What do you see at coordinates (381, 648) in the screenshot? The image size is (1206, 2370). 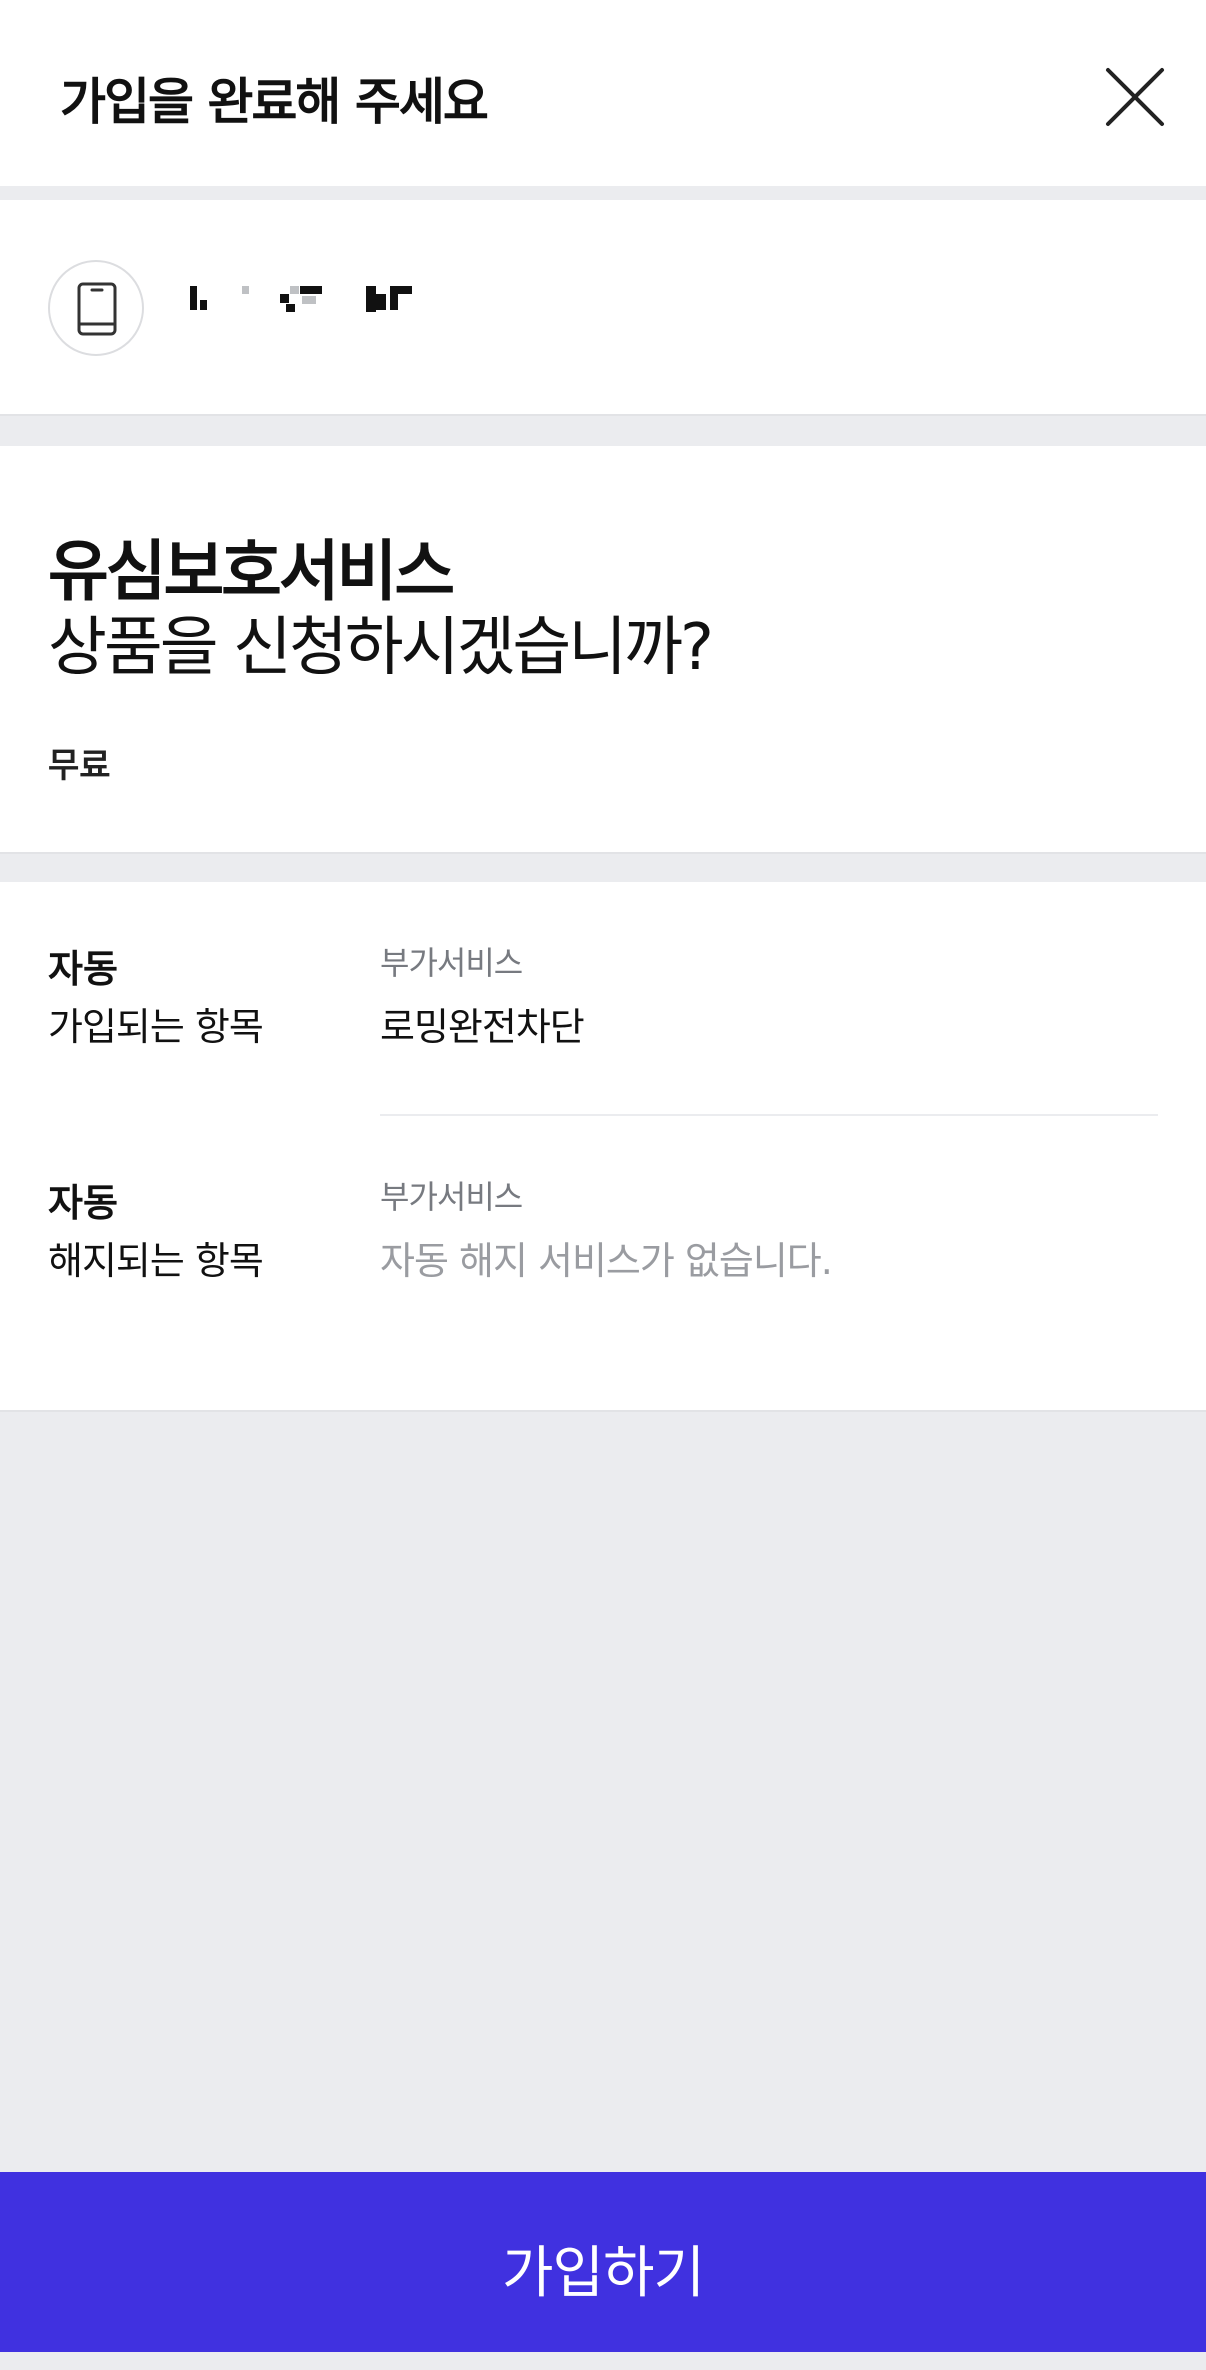 I see `product-question: 상품을 신청하시겠습니까?` at bounding box center [381, 648].